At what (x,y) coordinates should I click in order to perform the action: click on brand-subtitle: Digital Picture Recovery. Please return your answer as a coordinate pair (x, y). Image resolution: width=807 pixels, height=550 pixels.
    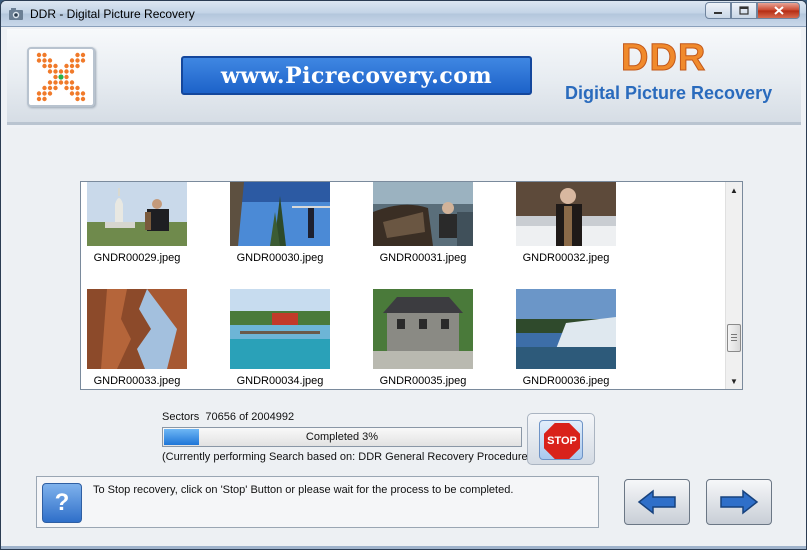
    Looking at the image, I should click on (669, 93).